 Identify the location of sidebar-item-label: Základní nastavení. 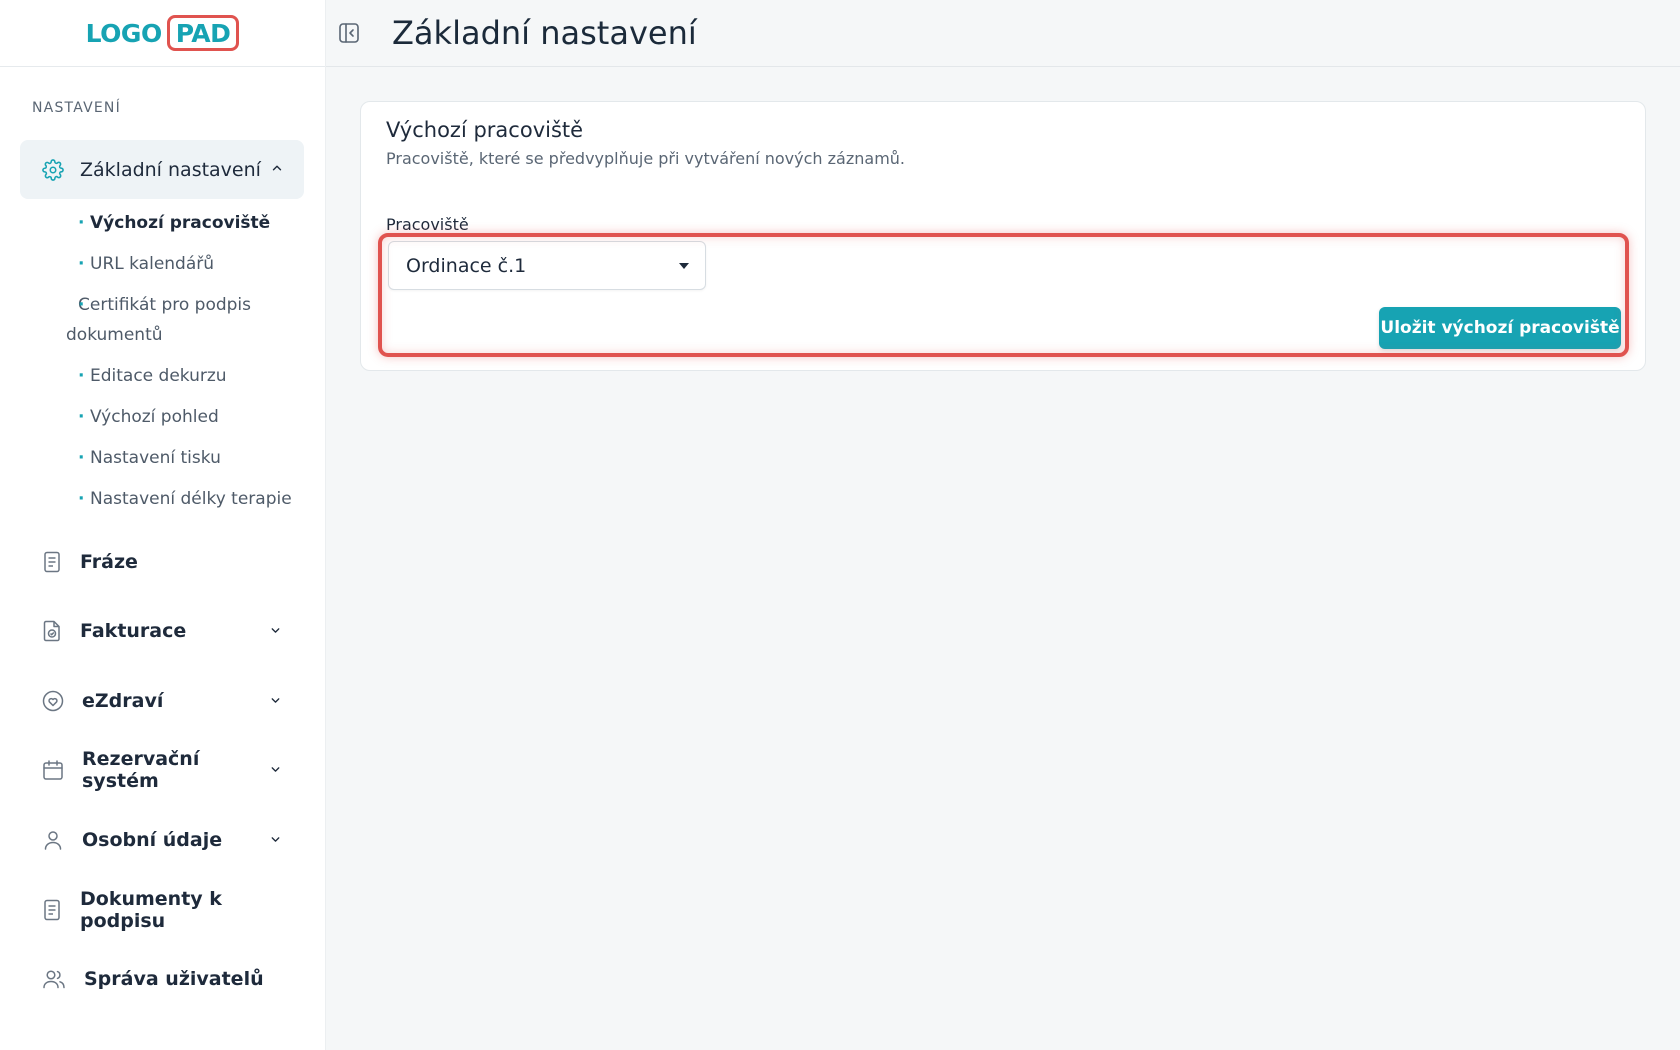
(170, 169).